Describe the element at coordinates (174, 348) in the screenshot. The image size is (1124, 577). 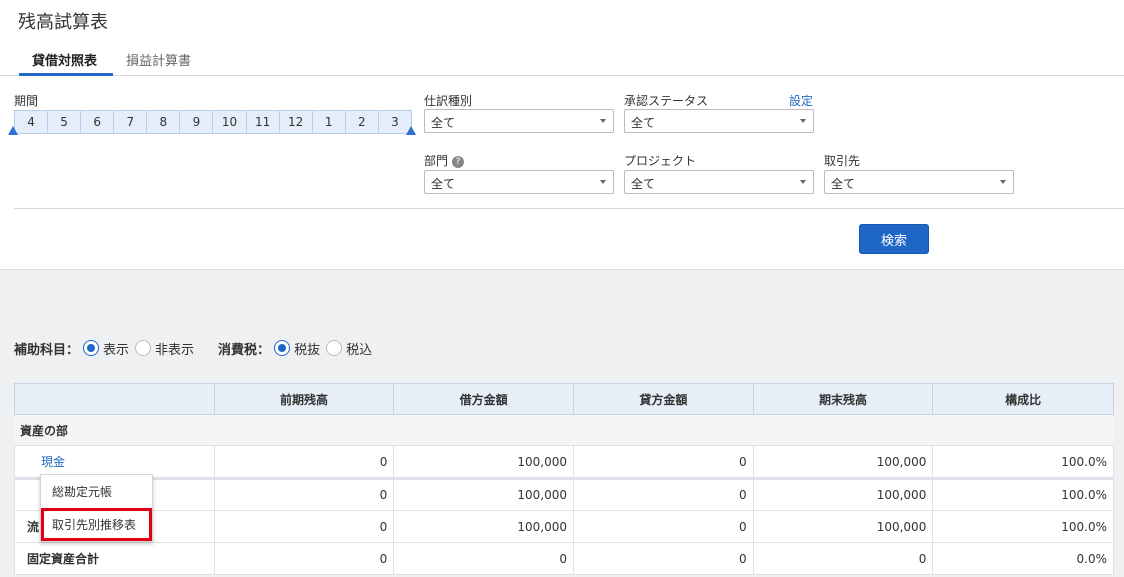
I see `sub-account-hide-label: 非表示` at that location.